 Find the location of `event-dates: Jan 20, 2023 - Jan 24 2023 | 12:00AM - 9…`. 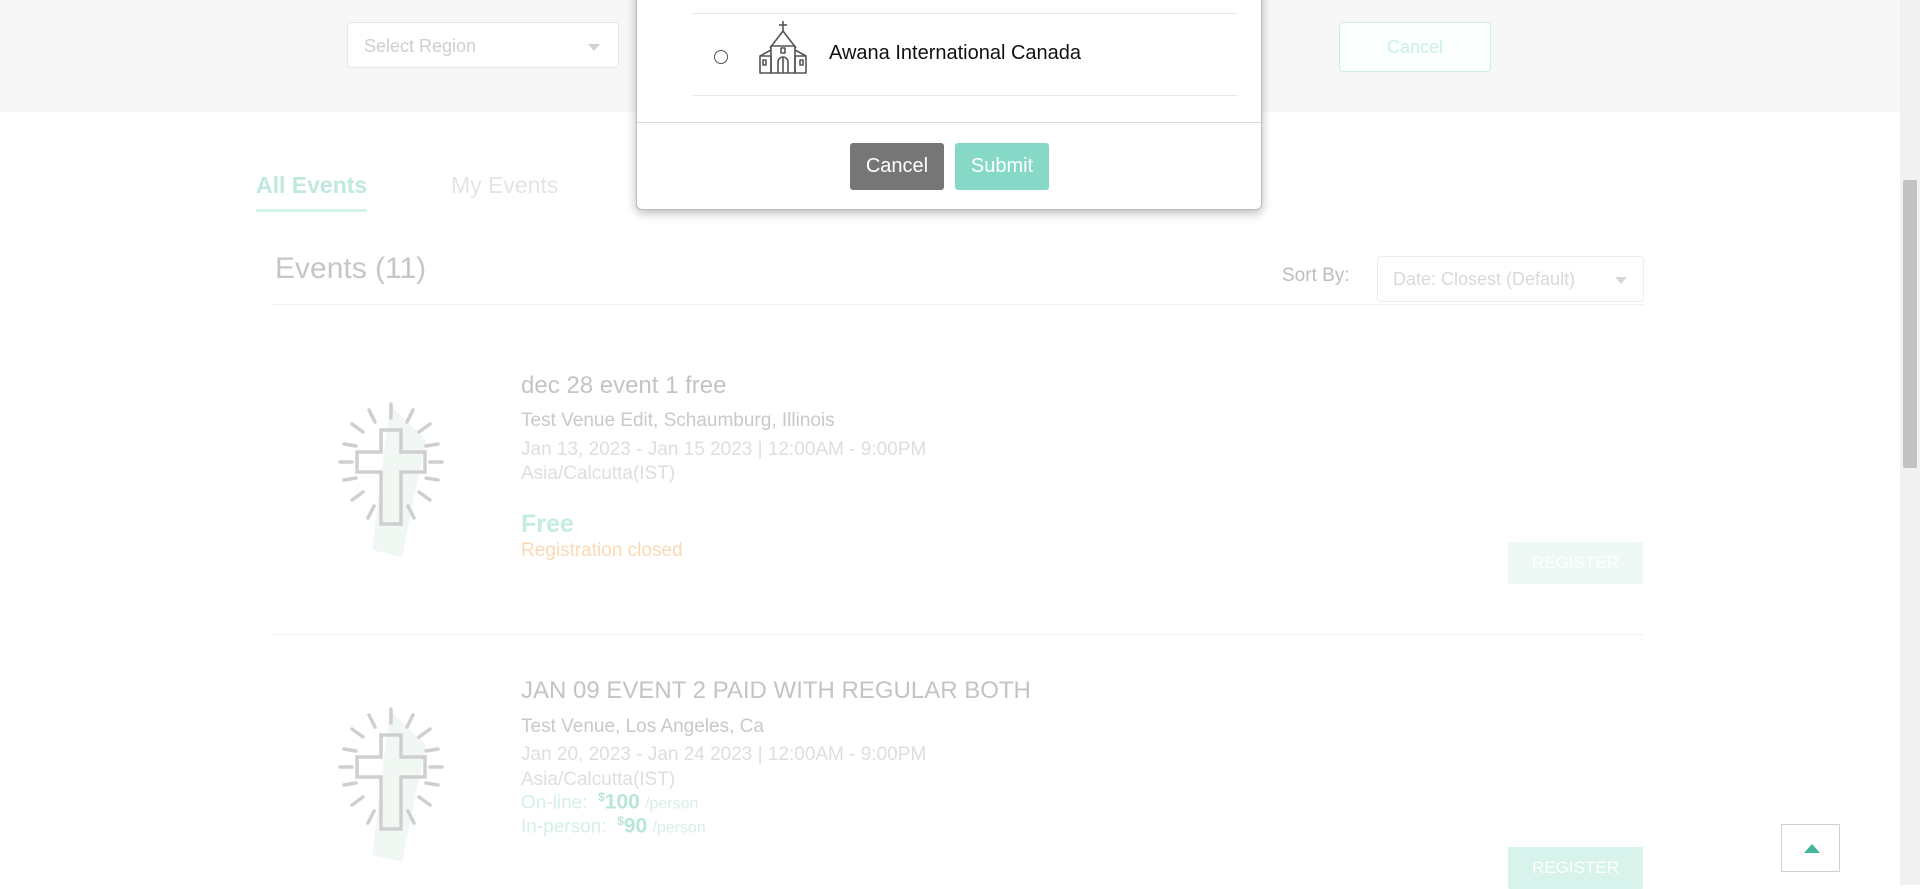

event-dates: Jan 20, 2023 - Jan 24 2023 | 12:00AM - 9… is located at coordinates (724, 754).